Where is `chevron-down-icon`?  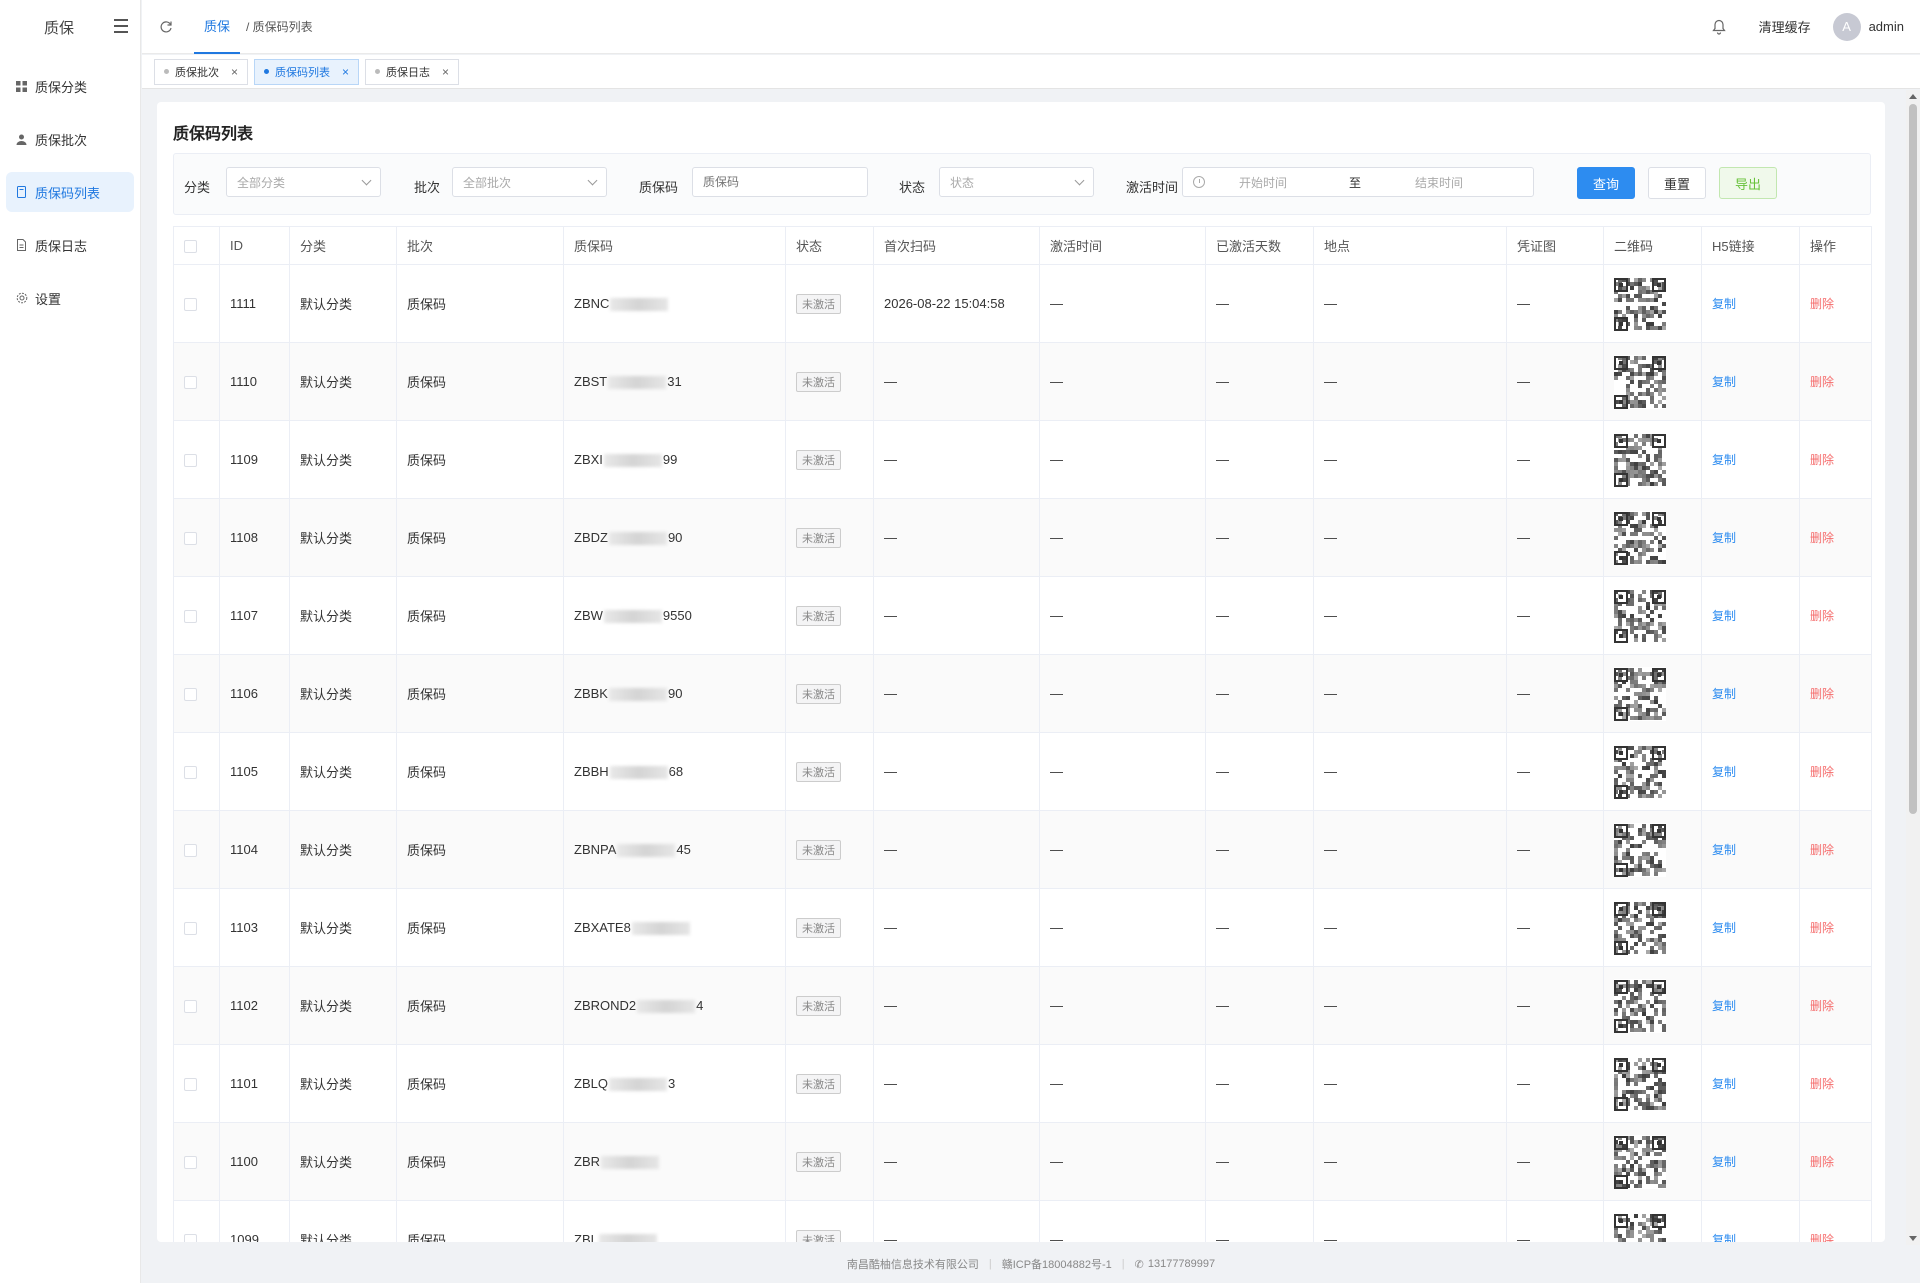
chevron-down-icon is located at coordinates (1079, 180).